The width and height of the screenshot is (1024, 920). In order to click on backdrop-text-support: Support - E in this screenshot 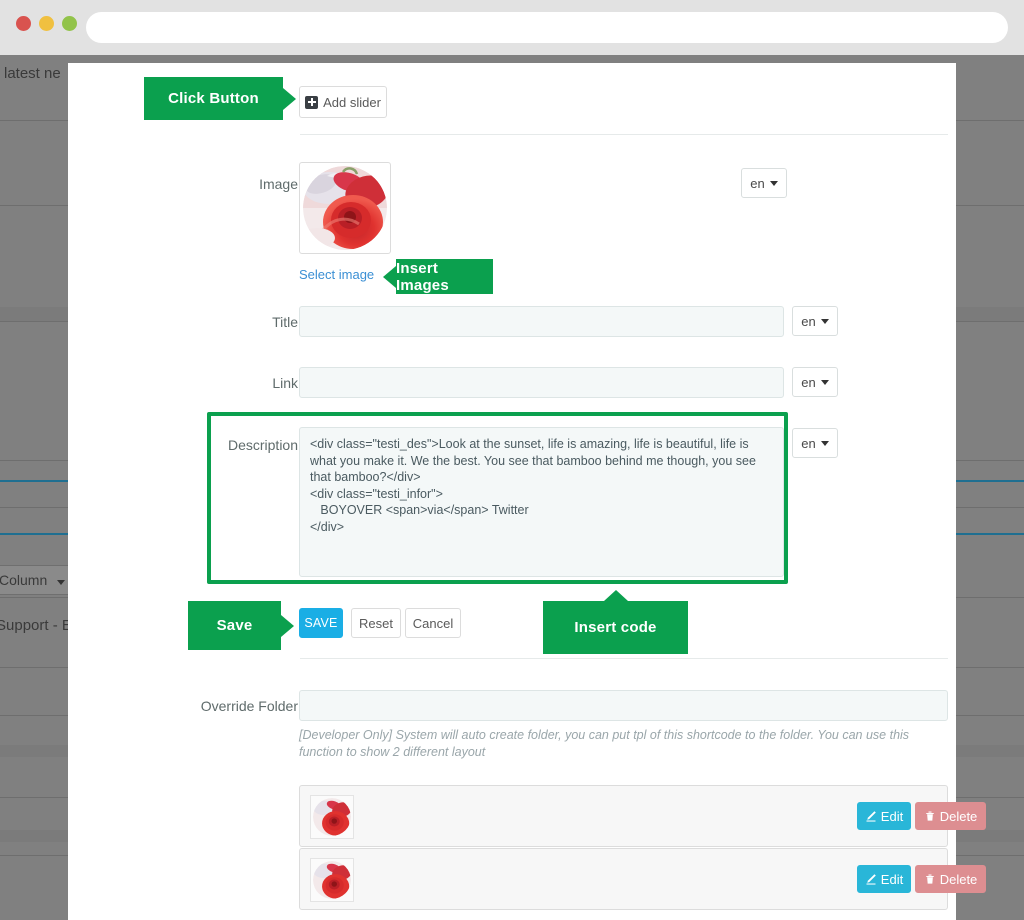, I will do `click(36, 625)`.